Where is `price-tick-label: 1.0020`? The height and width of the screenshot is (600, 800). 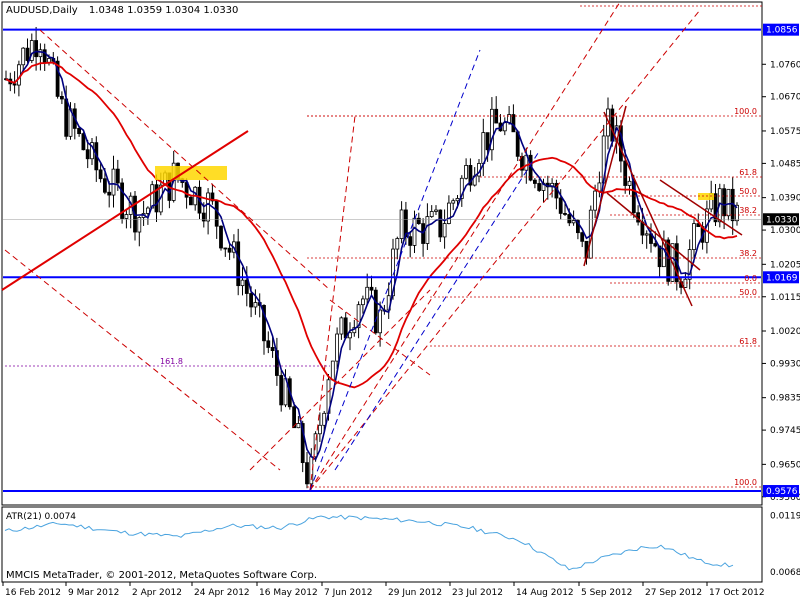
price-tick-label: 1.0020 is located at coordinates (785, 332).